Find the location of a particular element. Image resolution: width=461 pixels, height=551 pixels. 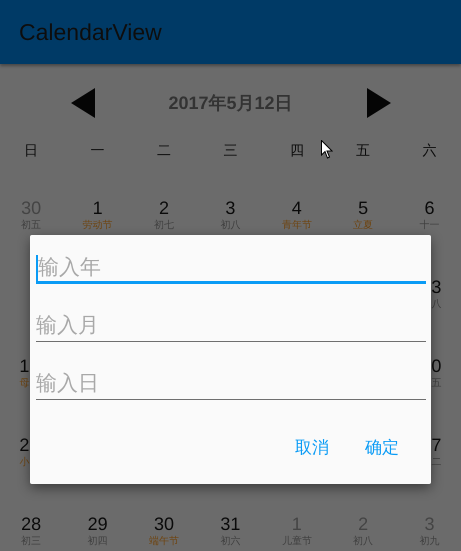

day-number: 28 is located at coordinates (31, 524).